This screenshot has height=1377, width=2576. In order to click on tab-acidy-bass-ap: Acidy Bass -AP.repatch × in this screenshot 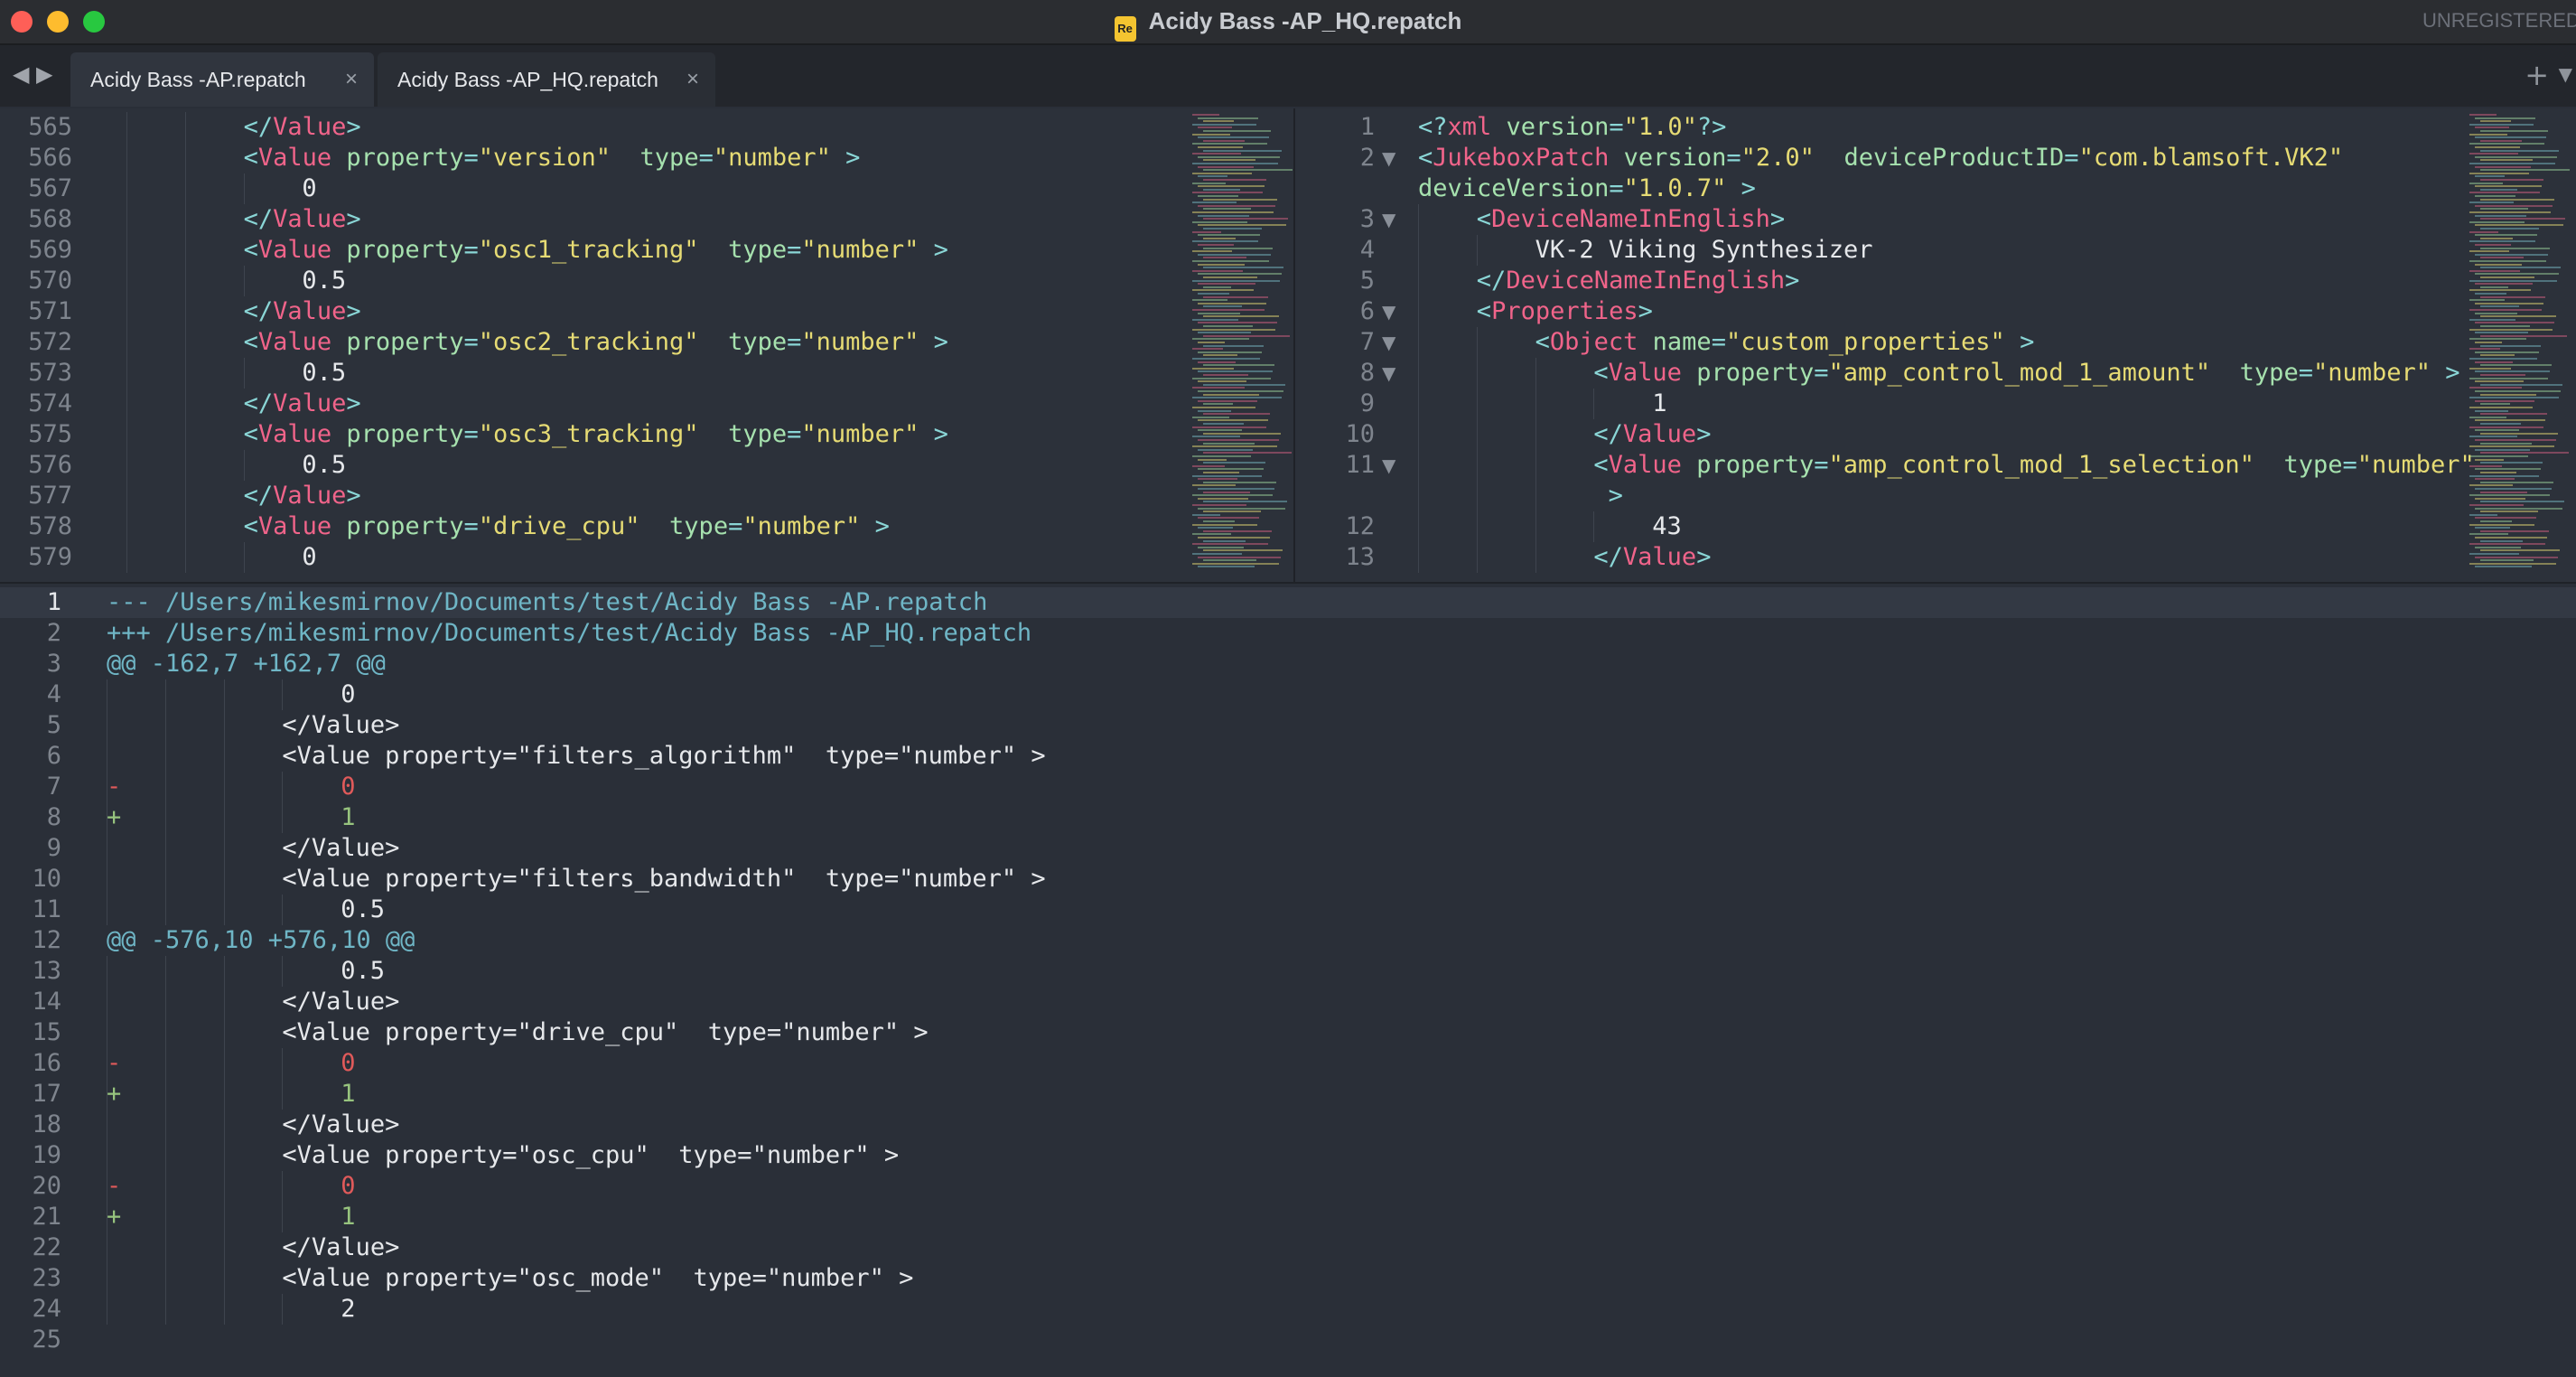, I will do `click(222, 79)`.